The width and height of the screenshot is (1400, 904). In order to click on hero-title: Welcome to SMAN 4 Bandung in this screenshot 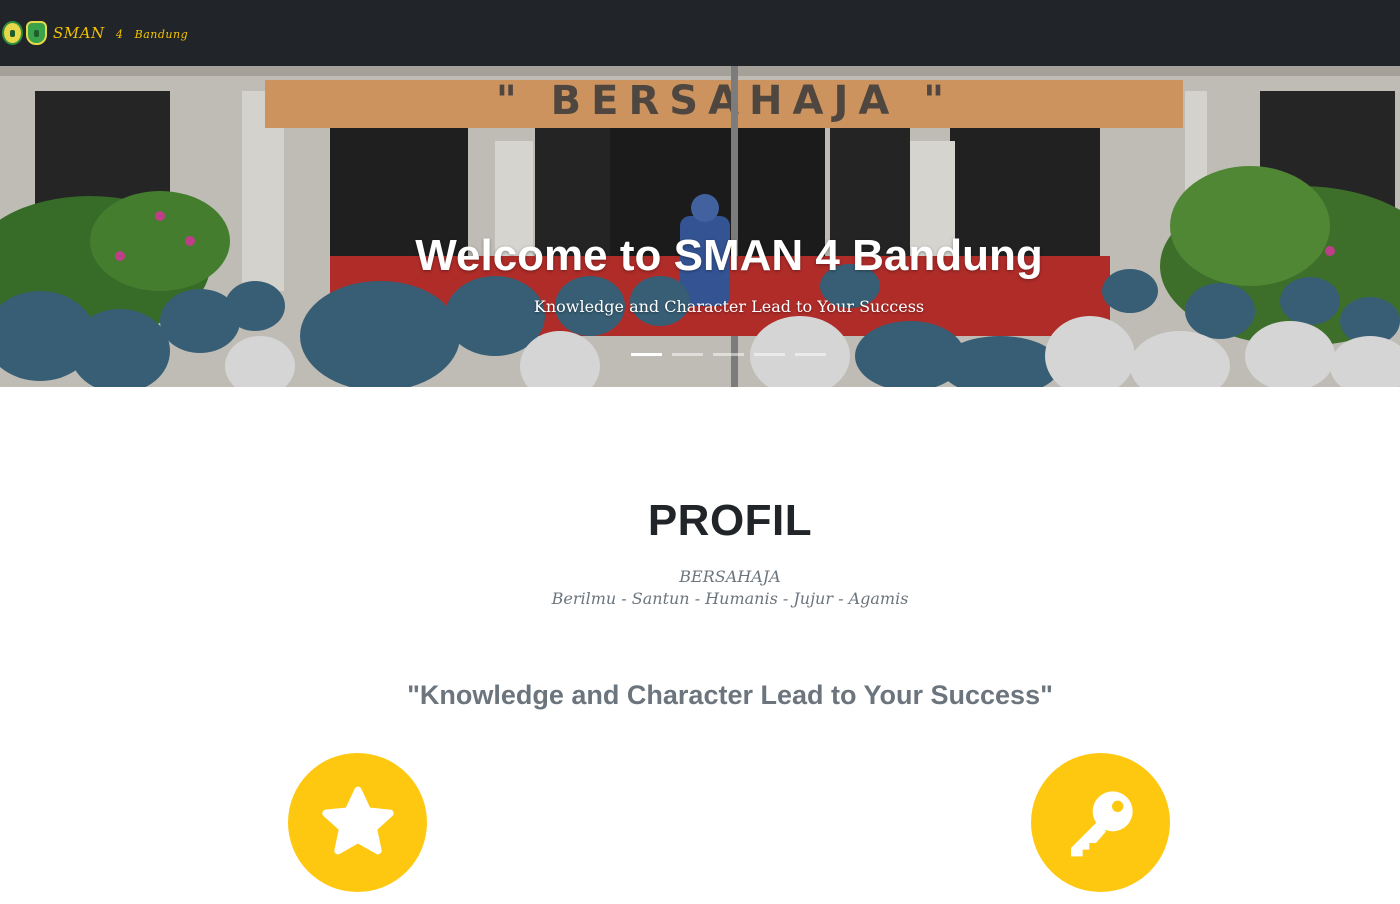, I will do `click(729, 255)`.